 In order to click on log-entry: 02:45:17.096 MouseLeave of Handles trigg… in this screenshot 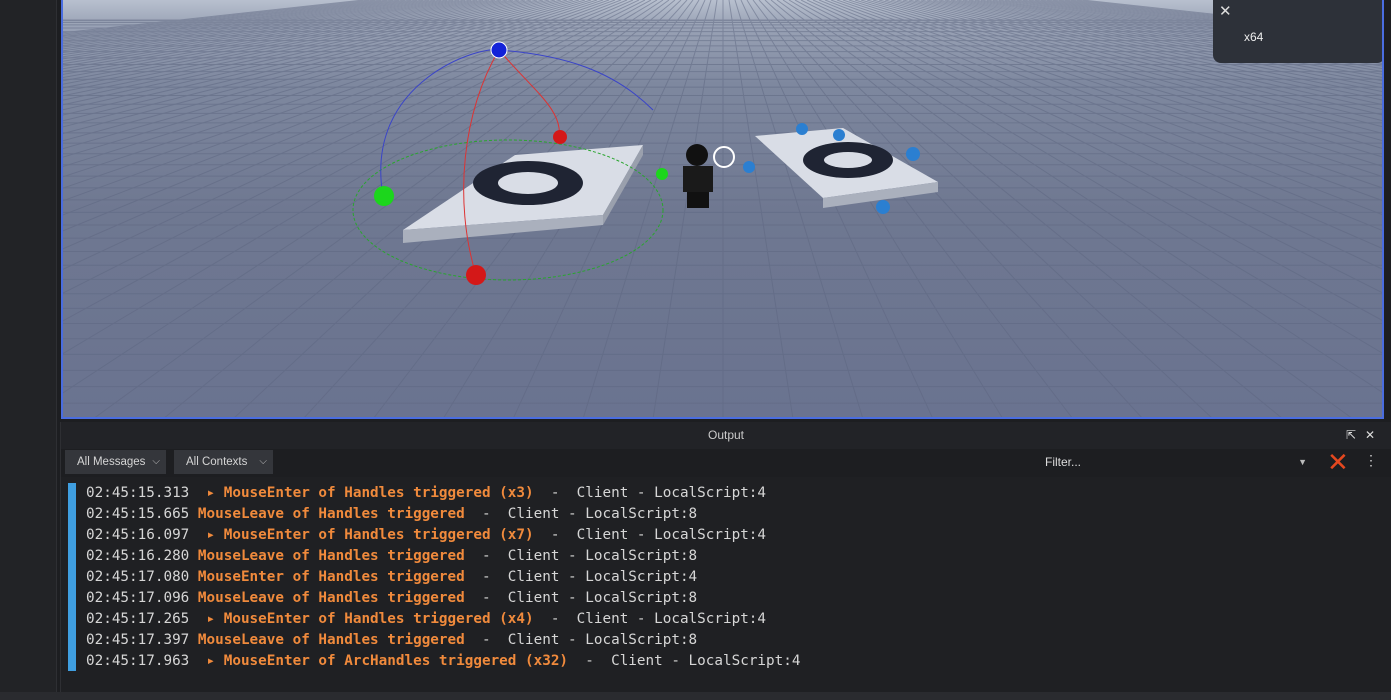, I will do `click(392, 598)`.